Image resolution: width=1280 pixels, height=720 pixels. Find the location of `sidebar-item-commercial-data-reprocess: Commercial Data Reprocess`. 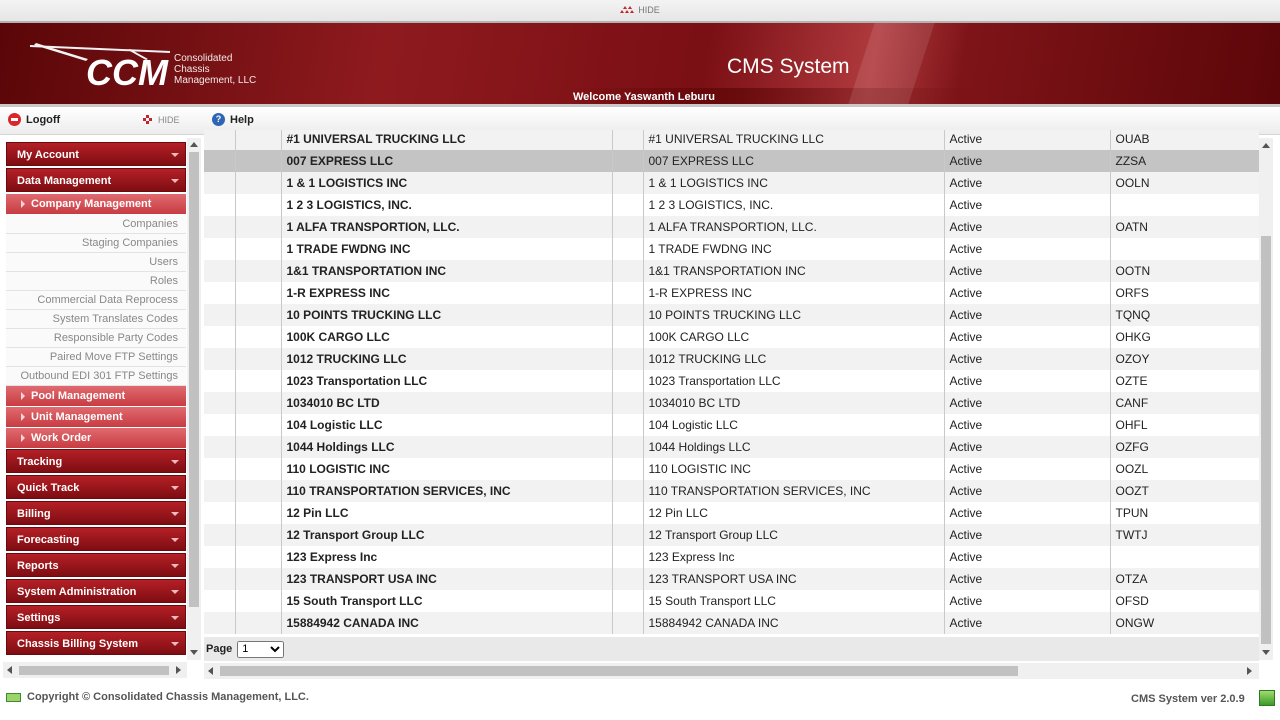

sidebar-item-commercial-data-reprocess: Commercial Data Reprocess is located at coordinates (96, 300).